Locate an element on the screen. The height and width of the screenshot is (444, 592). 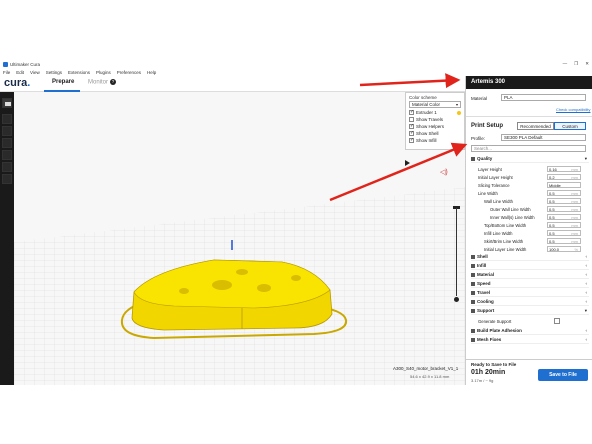
rotate-tool-icon is located at coordinates (7, 143).